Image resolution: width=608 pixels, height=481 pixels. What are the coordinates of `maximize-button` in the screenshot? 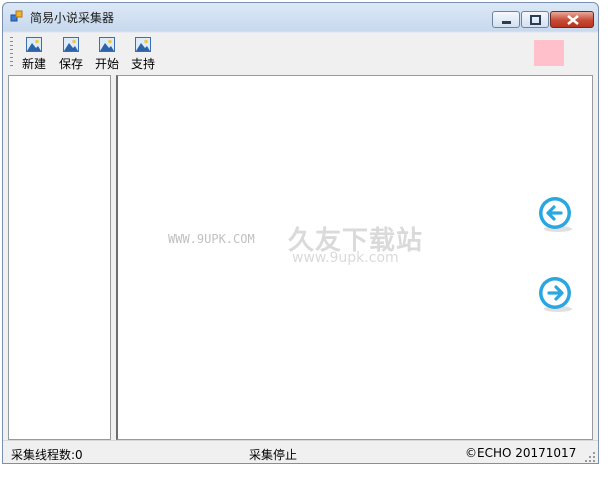 It's located at (535, 19).